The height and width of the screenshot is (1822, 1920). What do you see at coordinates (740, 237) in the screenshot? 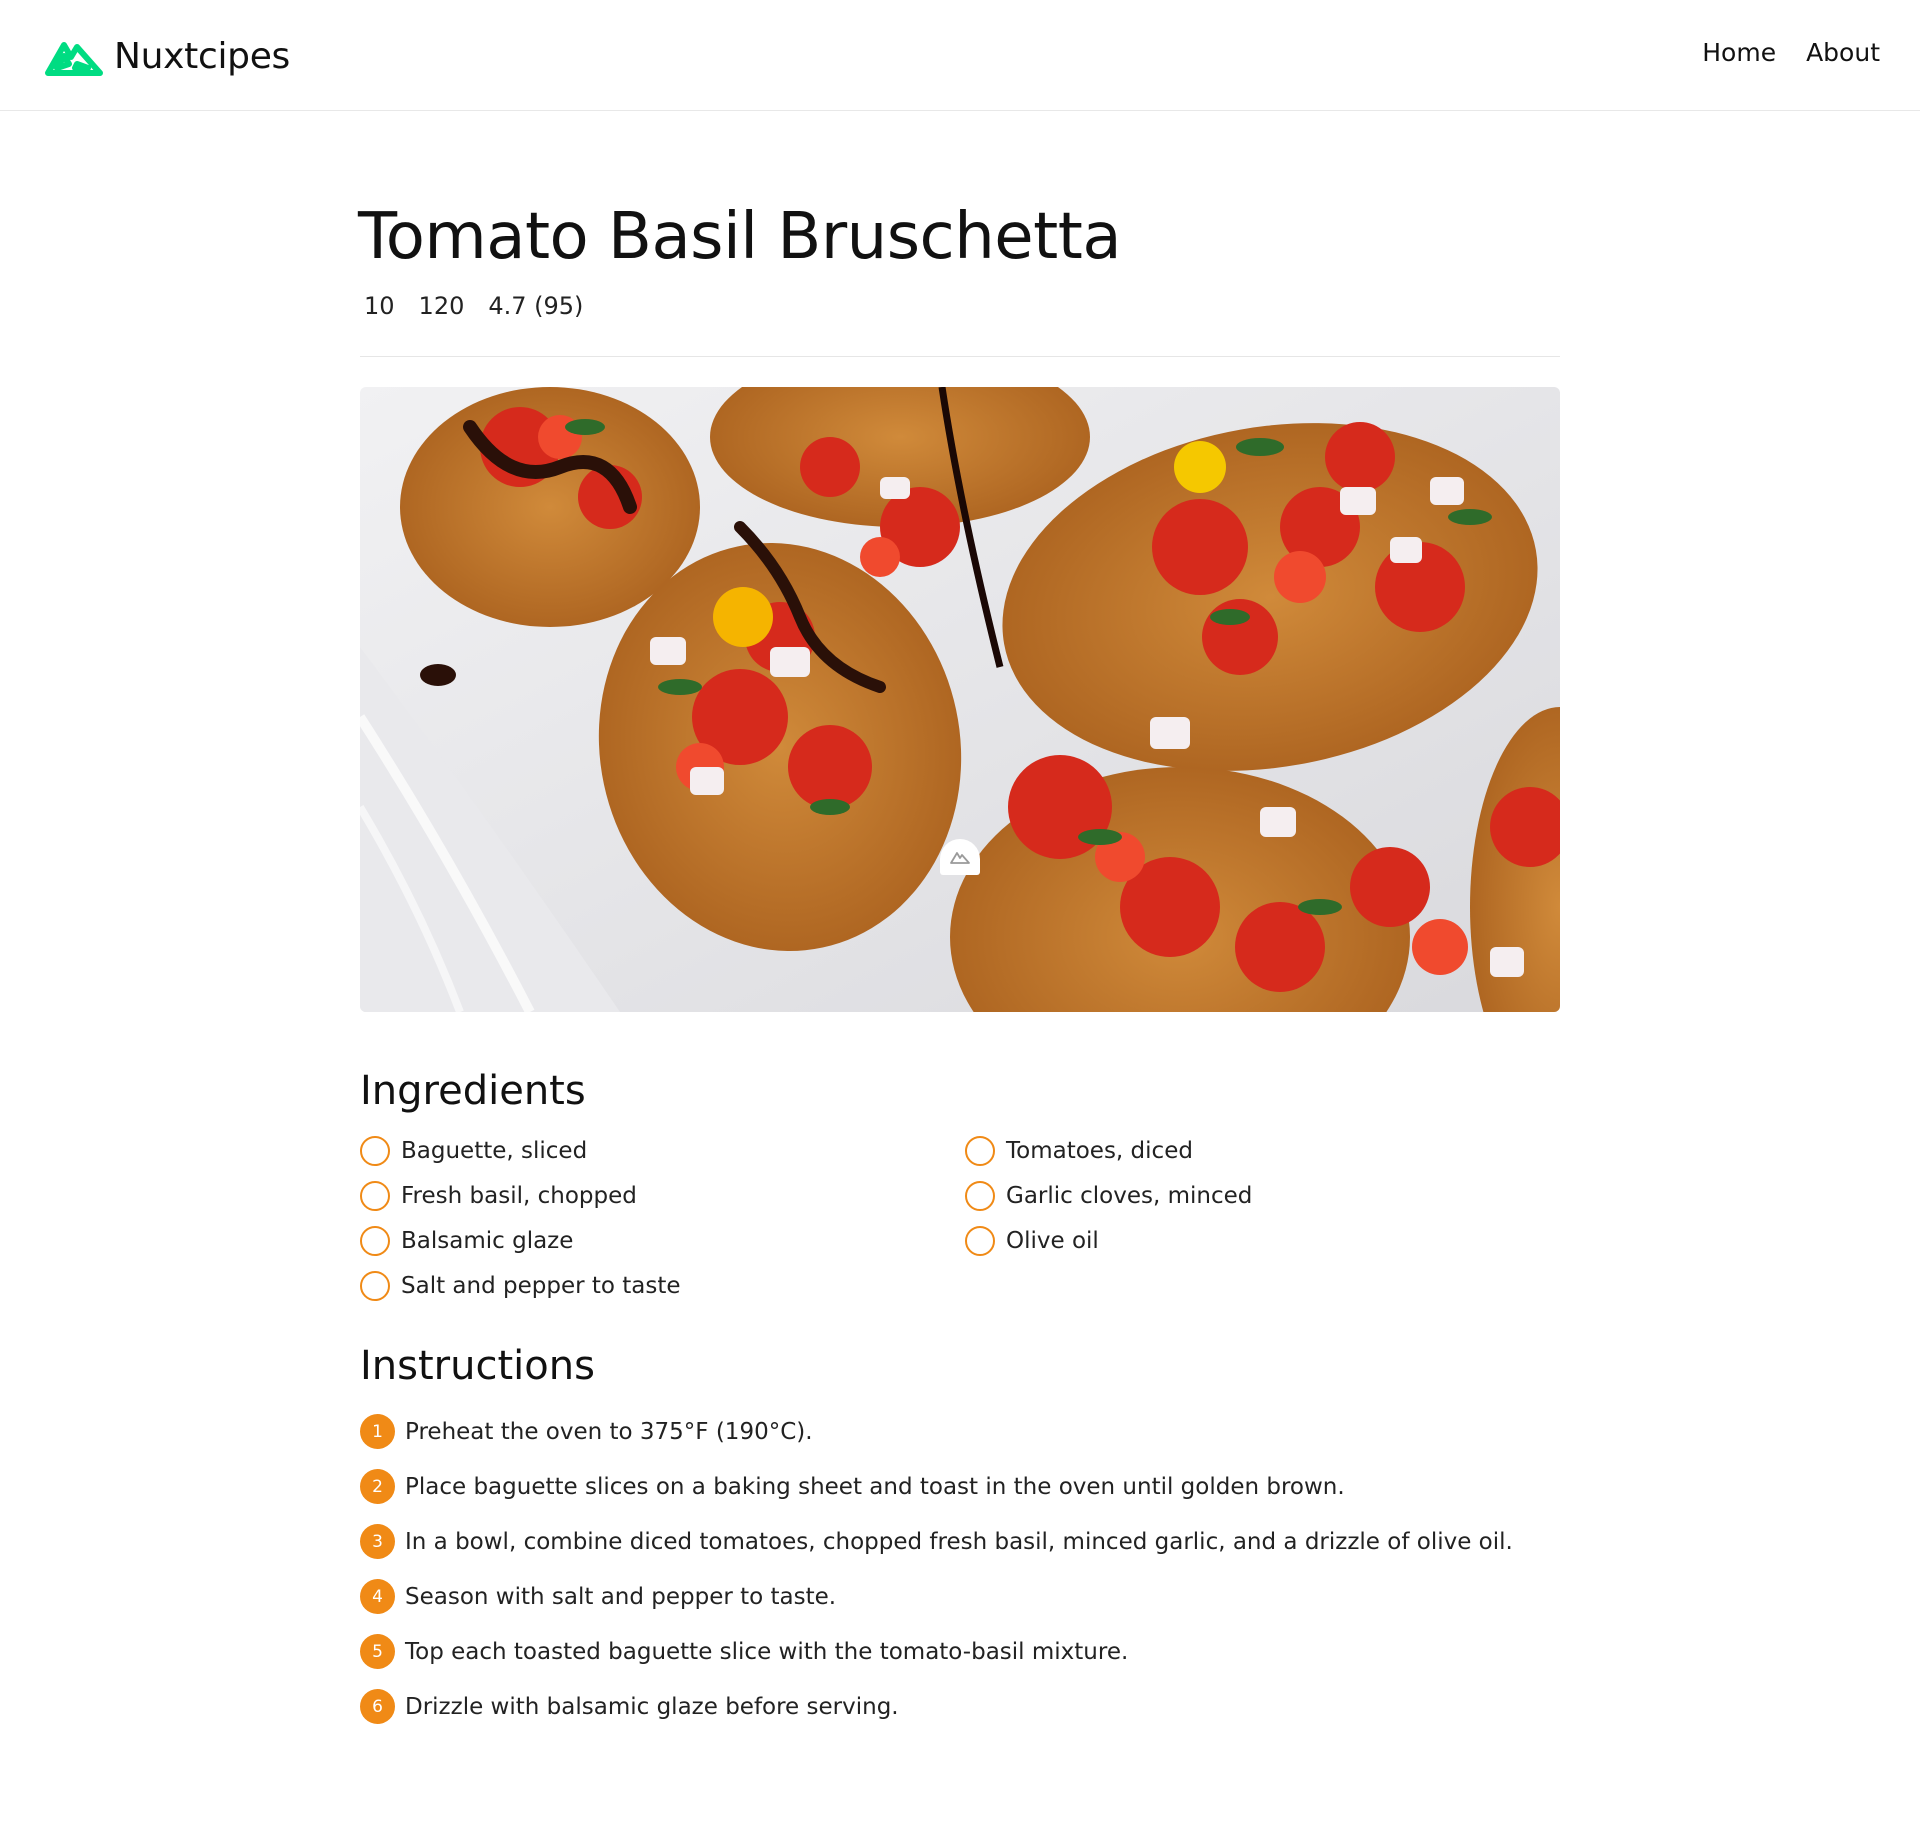
I see `recipe-title: Tomato Basil Bruschetta` at bounding box center [740, 237].